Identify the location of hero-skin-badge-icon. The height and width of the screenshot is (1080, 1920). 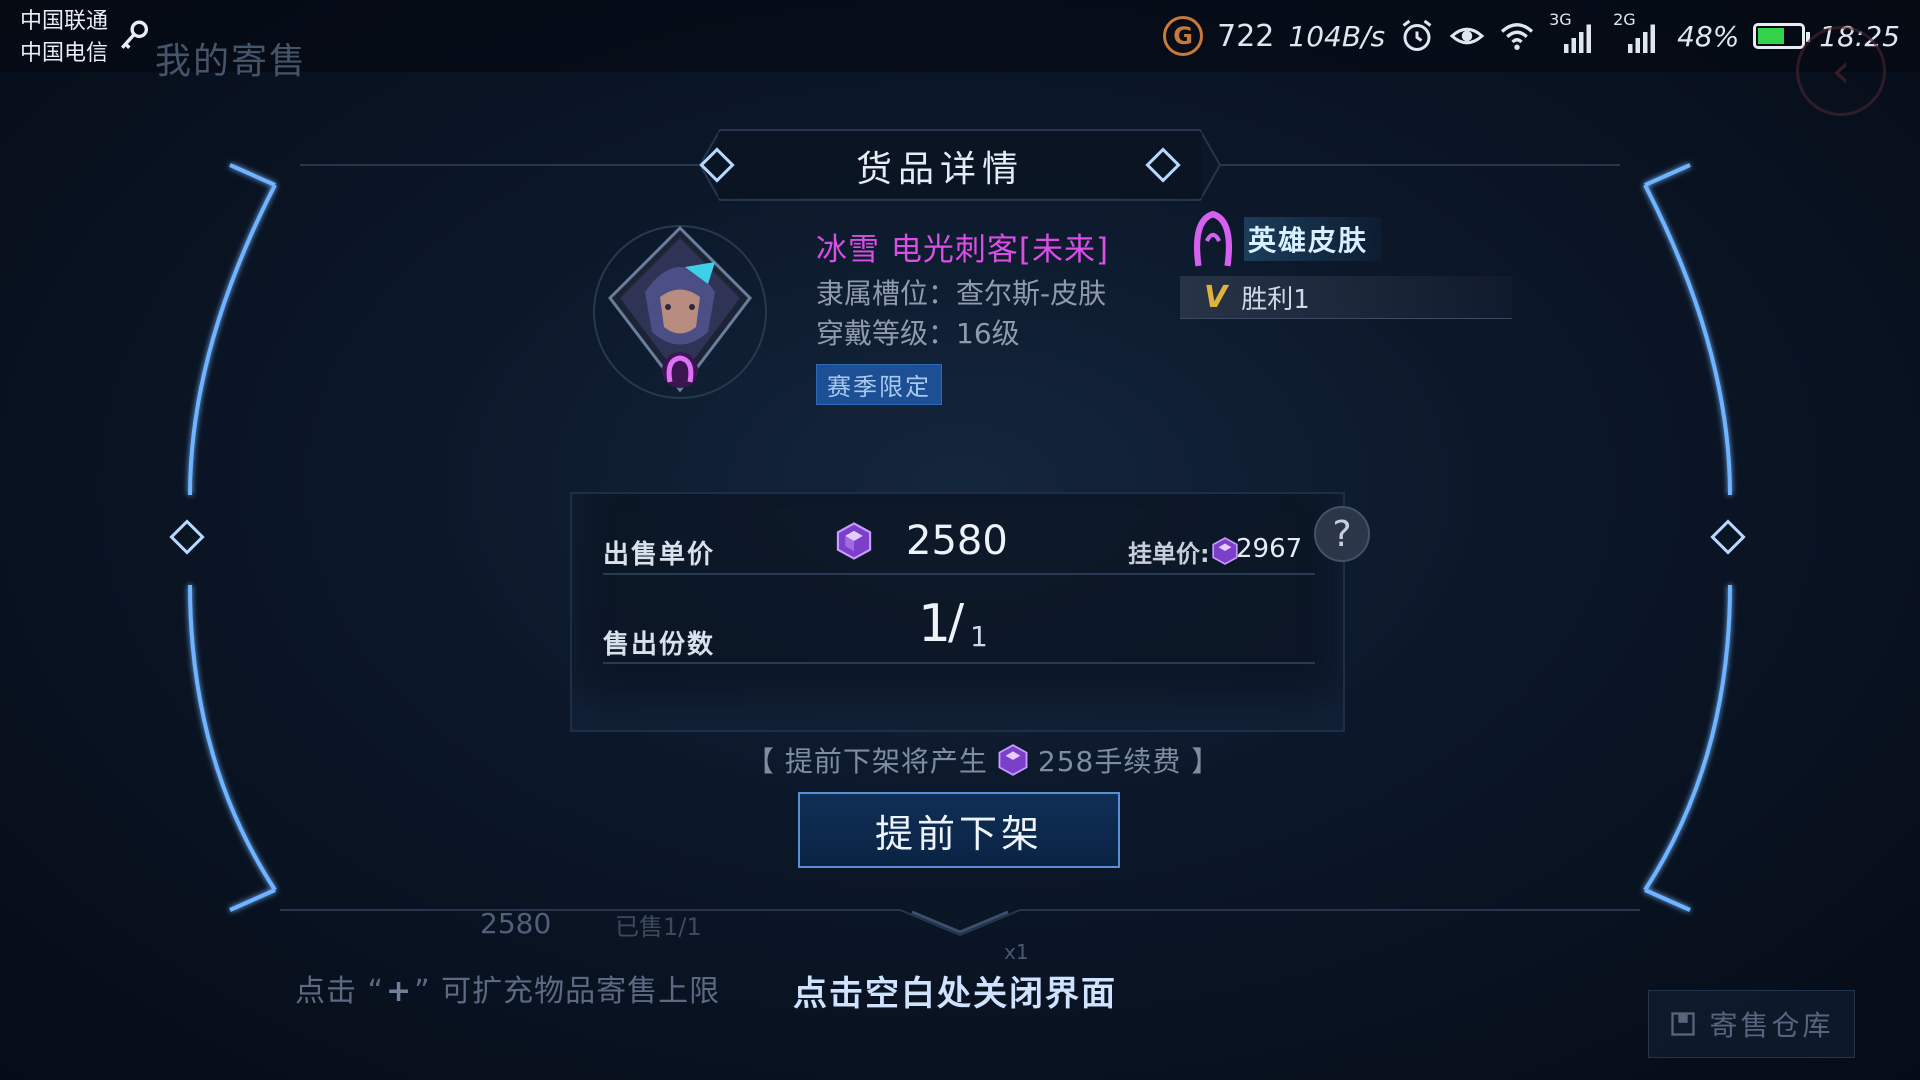
(680, 370).